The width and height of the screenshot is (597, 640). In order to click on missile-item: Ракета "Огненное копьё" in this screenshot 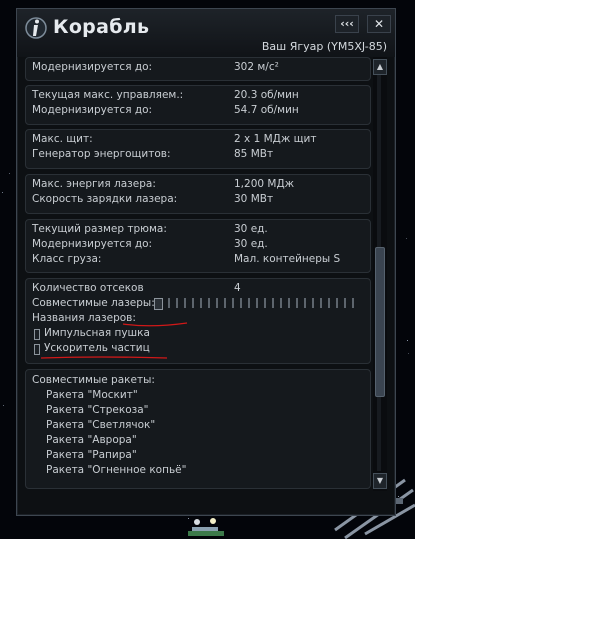, I will do `click(208, 471)`.